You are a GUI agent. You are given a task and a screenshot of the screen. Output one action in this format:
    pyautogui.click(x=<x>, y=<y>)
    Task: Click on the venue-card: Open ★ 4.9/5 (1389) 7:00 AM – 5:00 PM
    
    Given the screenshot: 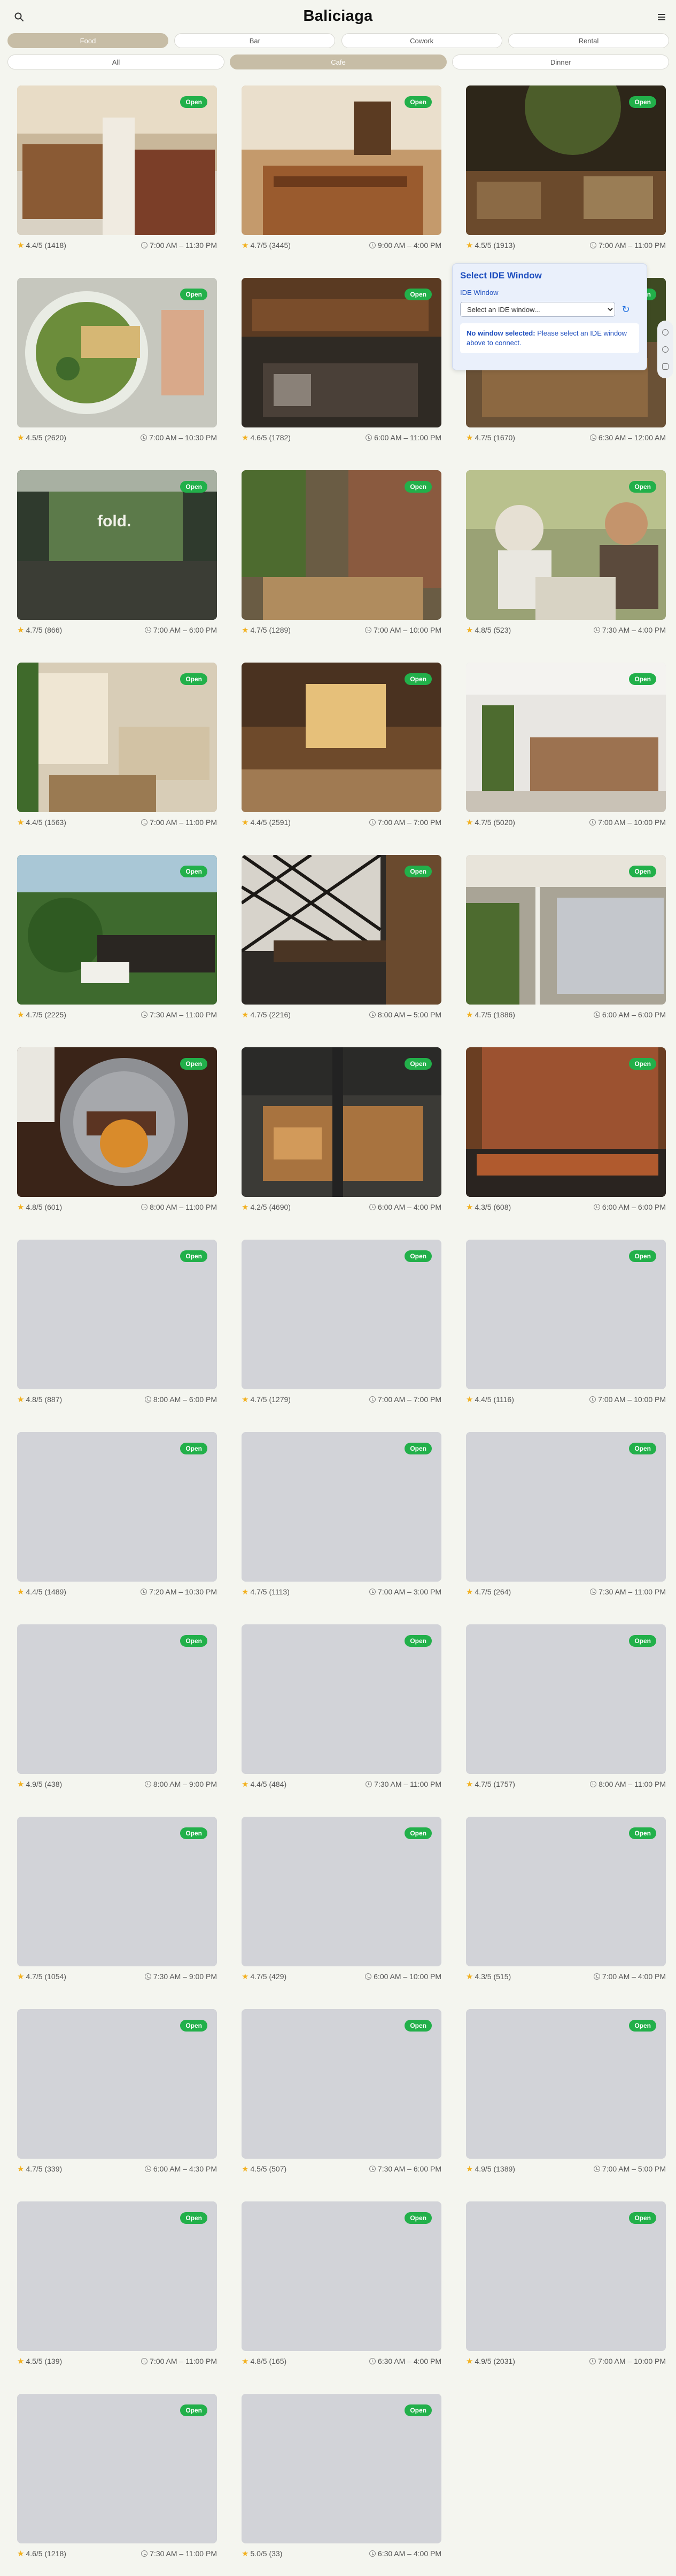 What is the action you would take?
    pyautogui.click(x=566, y=2094)
    